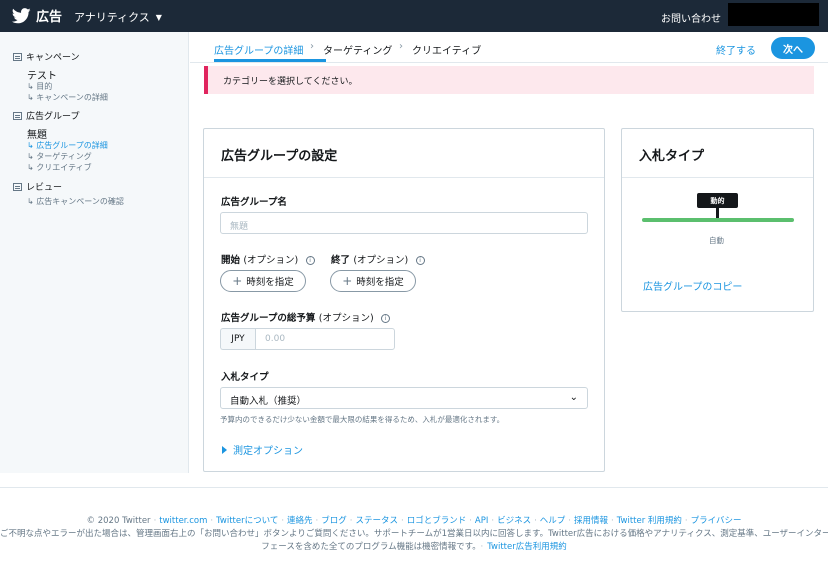 The height and width of the screenshot is (565, 828). I want to click on bid-type-select: 自動入札（推奨） ⌄, so click(404, 398).